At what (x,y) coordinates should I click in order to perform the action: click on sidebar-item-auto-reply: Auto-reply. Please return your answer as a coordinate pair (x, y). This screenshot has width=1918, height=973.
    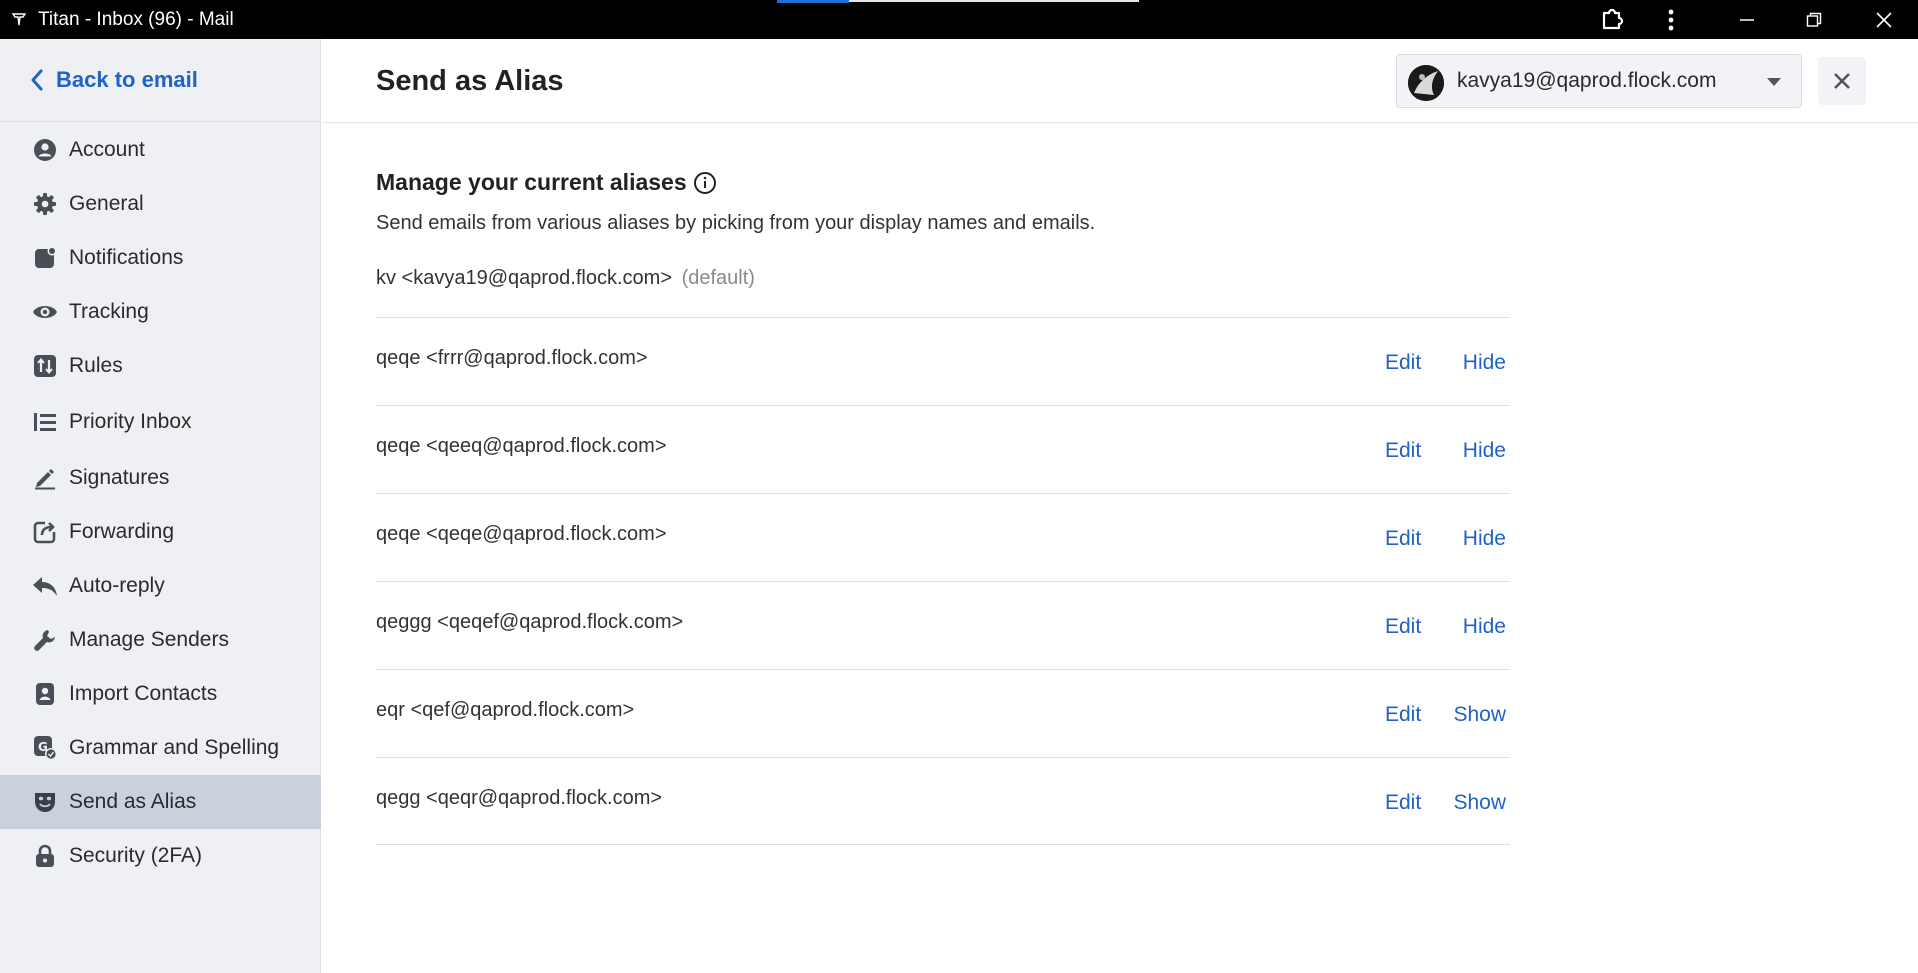
    Looking at the image, I should click on (160, 586).